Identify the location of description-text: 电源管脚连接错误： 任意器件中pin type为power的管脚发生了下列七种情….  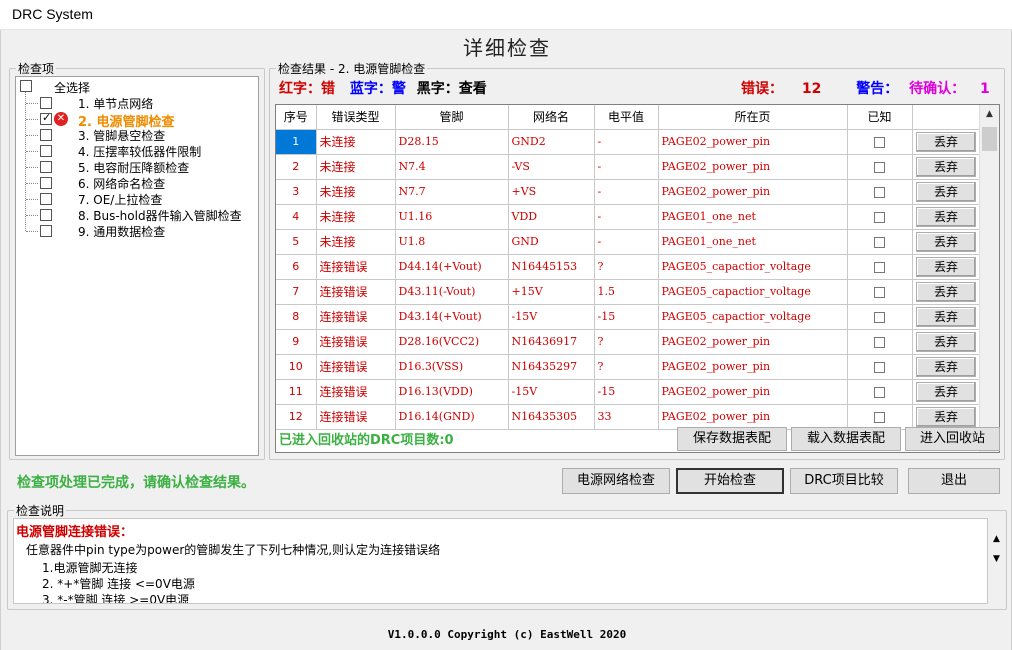
(500, 561).